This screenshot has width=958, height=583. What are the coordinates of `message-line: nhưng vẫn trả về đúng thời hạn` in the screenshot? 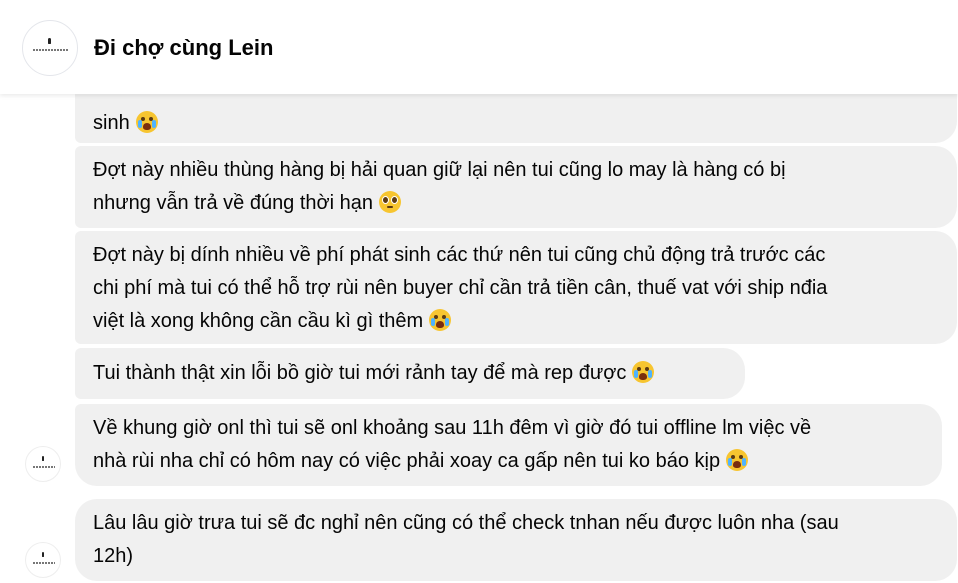 It's located at (516, 203).